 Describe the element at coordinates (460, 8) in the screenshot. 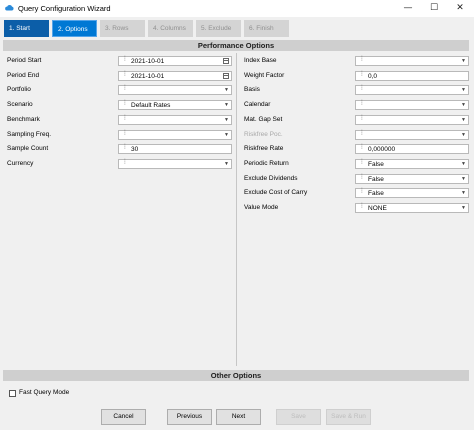

I see `close-icon: ✕` at that location.